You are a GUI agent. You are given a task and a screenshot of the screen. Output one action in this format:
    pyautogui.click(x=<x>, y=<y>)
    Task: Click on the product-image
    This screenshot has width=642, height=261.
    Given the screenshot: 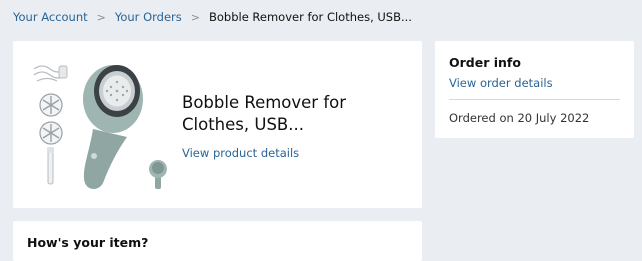 What is the action you would take?
    pyautogui.click(x=102, y=126)
    